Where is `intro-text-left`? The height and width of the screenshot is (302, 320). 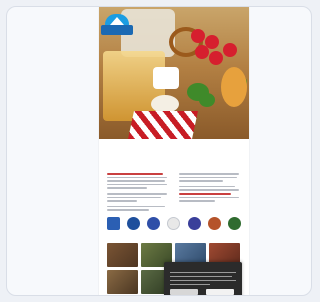
intro-text-left is located at coordinates (137, 193).